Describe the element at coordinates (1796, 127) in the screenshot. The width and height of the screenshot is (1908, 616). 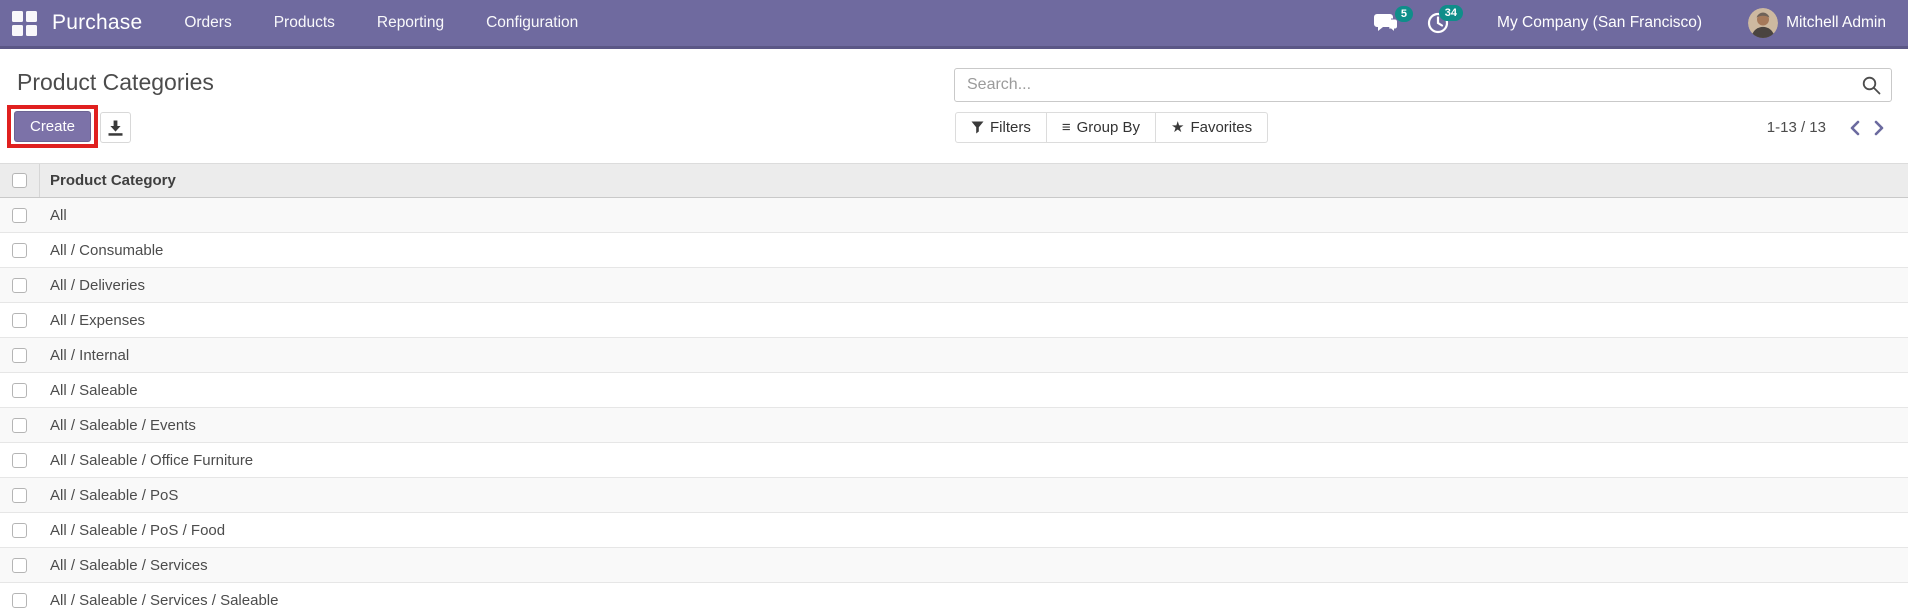
I see `pager-range: 1-13 / 13` at that location.